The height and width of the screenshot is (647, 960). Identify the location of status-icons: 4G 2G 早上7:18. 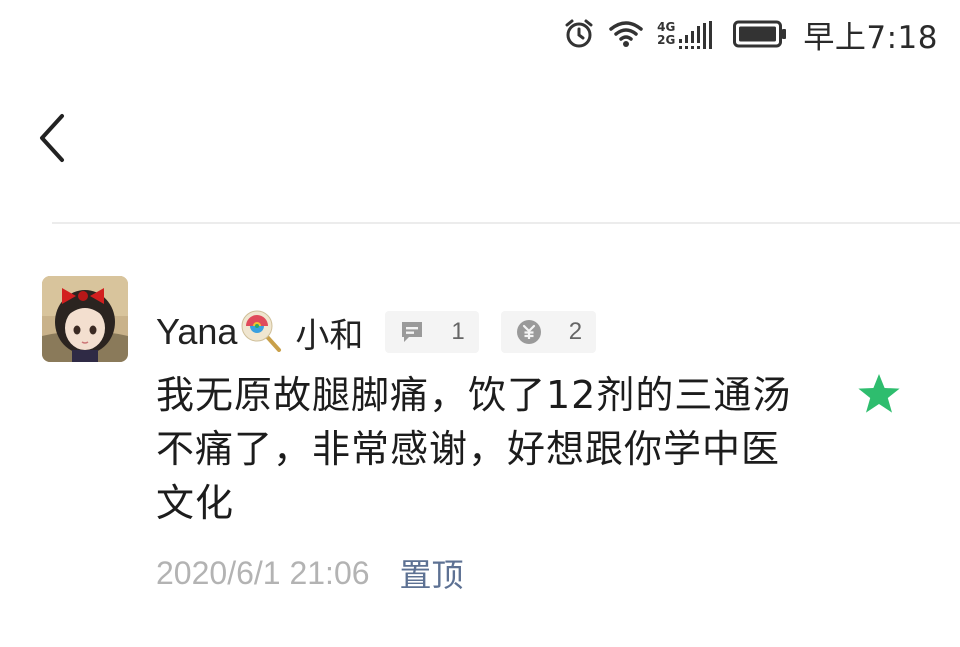
(750, 35).